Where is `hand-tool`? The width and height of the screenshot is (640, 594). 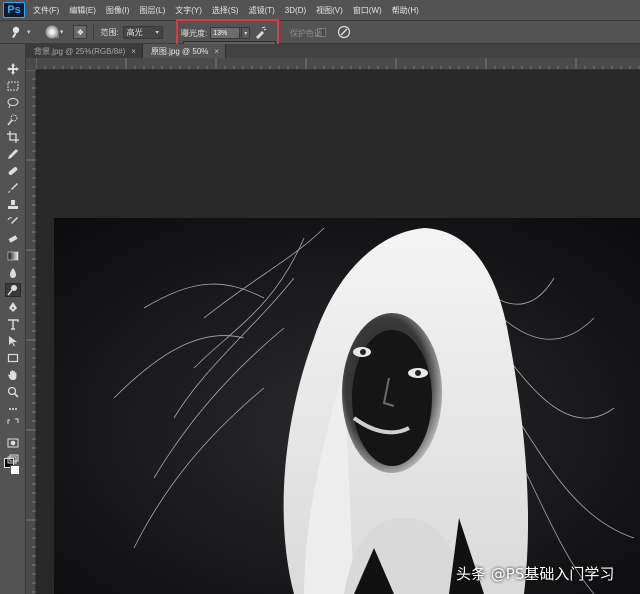
hand-tool is located at coordinates (13, 375).